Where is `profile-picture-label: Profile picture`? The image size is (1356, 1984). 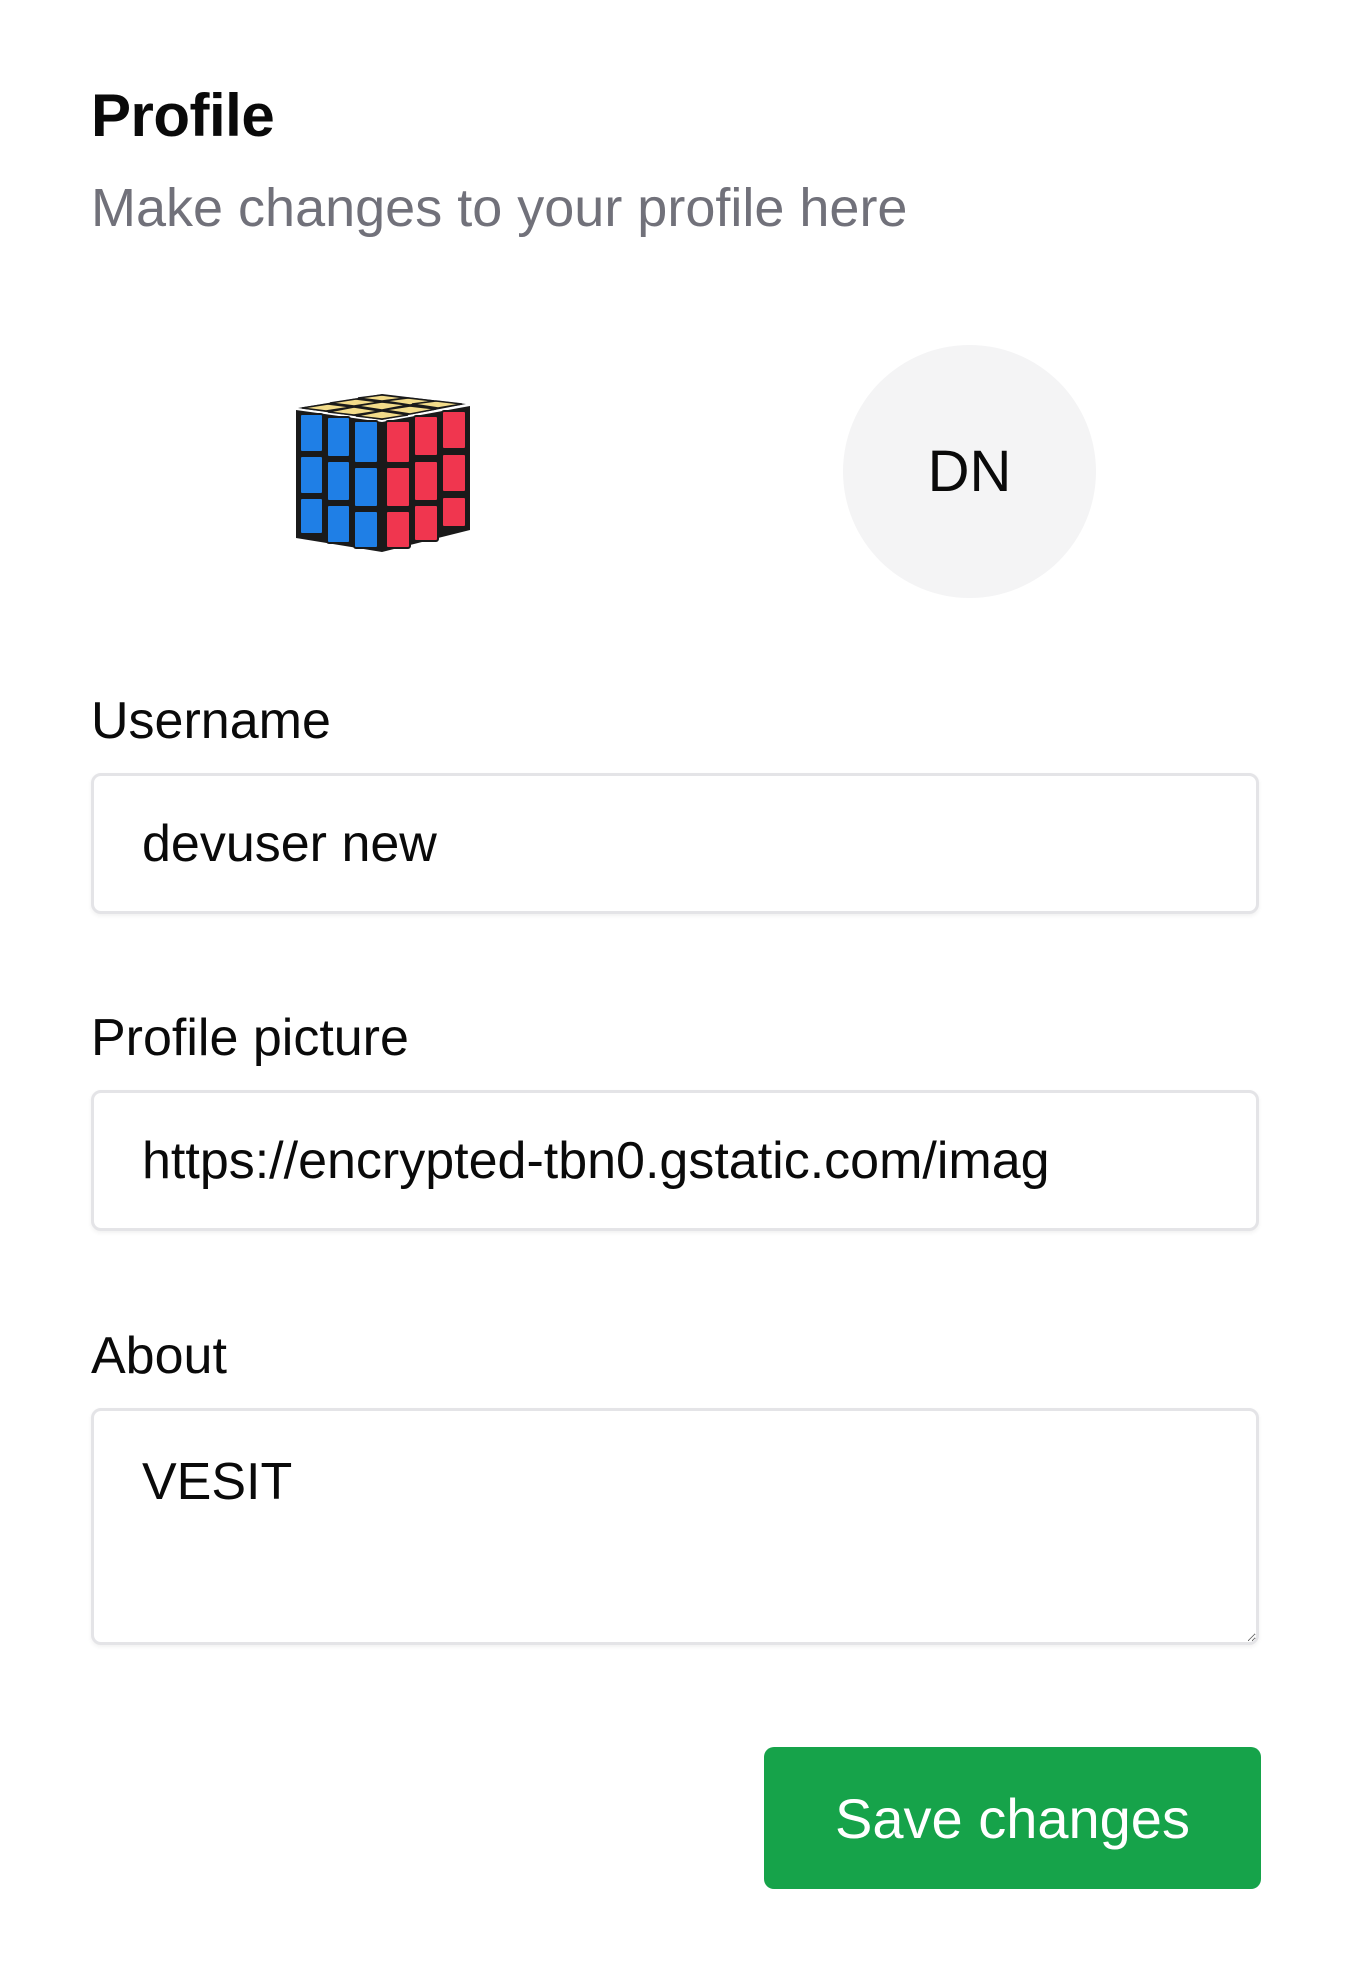 profile-picture-label: Profile picture is located at coordinates (250, 1038).